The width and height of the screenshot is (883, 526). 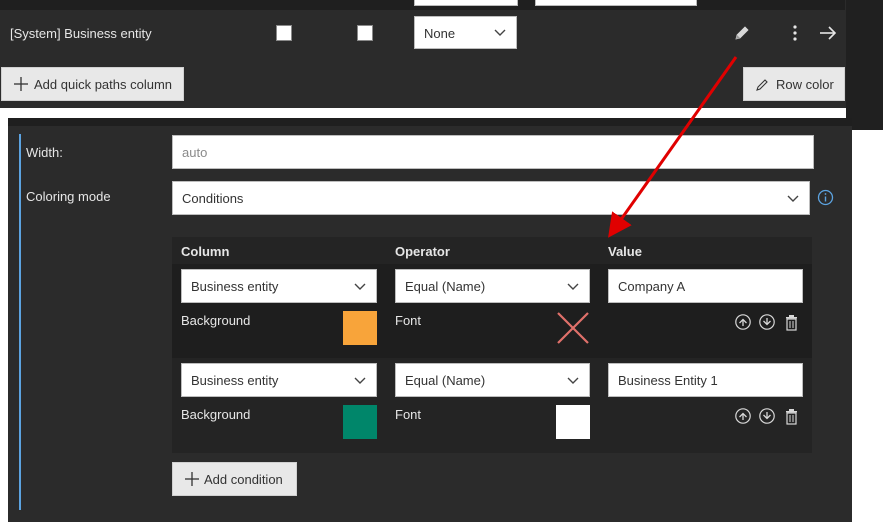 What do you see at coordinates (493, 152) in the screenshot?
I see `width-input: auto` at bounding box center [493, 152].